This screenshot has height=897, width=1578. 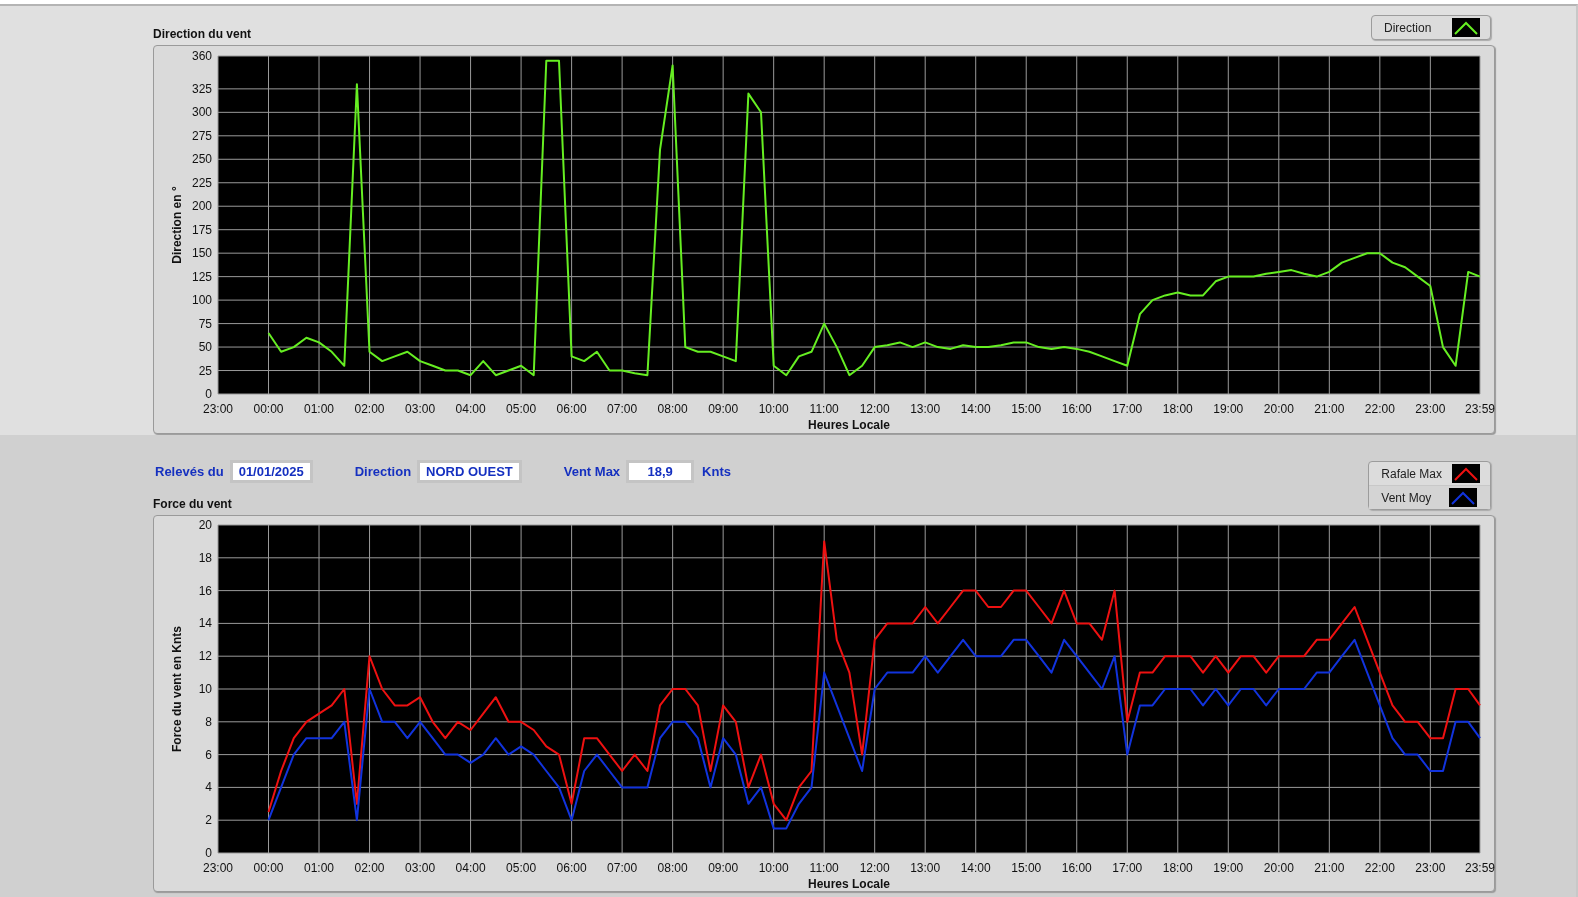 What do you see at coordinates (189, 471) in the screenshot?
I see `field-label: Relevés du` at bounding box center [189, 471].